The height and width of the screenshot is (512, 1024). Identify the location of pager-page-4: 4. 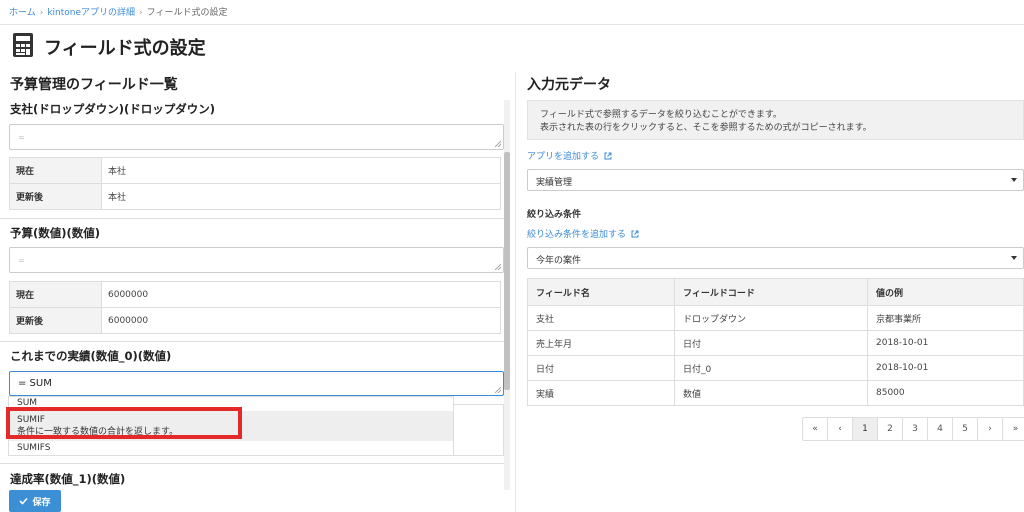
(940, 429).